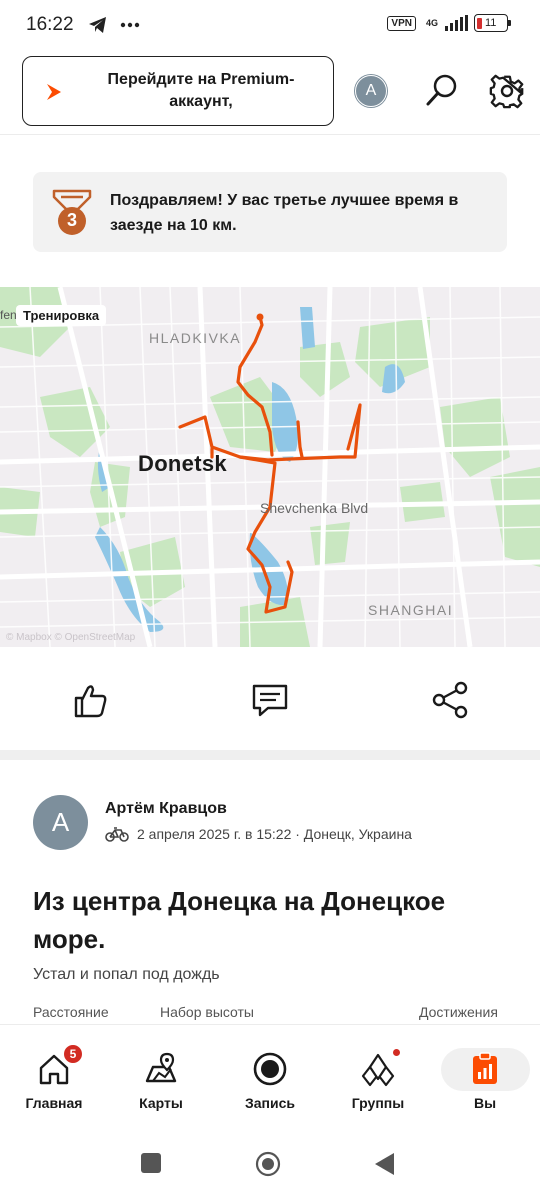 The height and width of the screenshot is (1200, 540). I want to click on nav-label: Вы, so click(485, 1103).